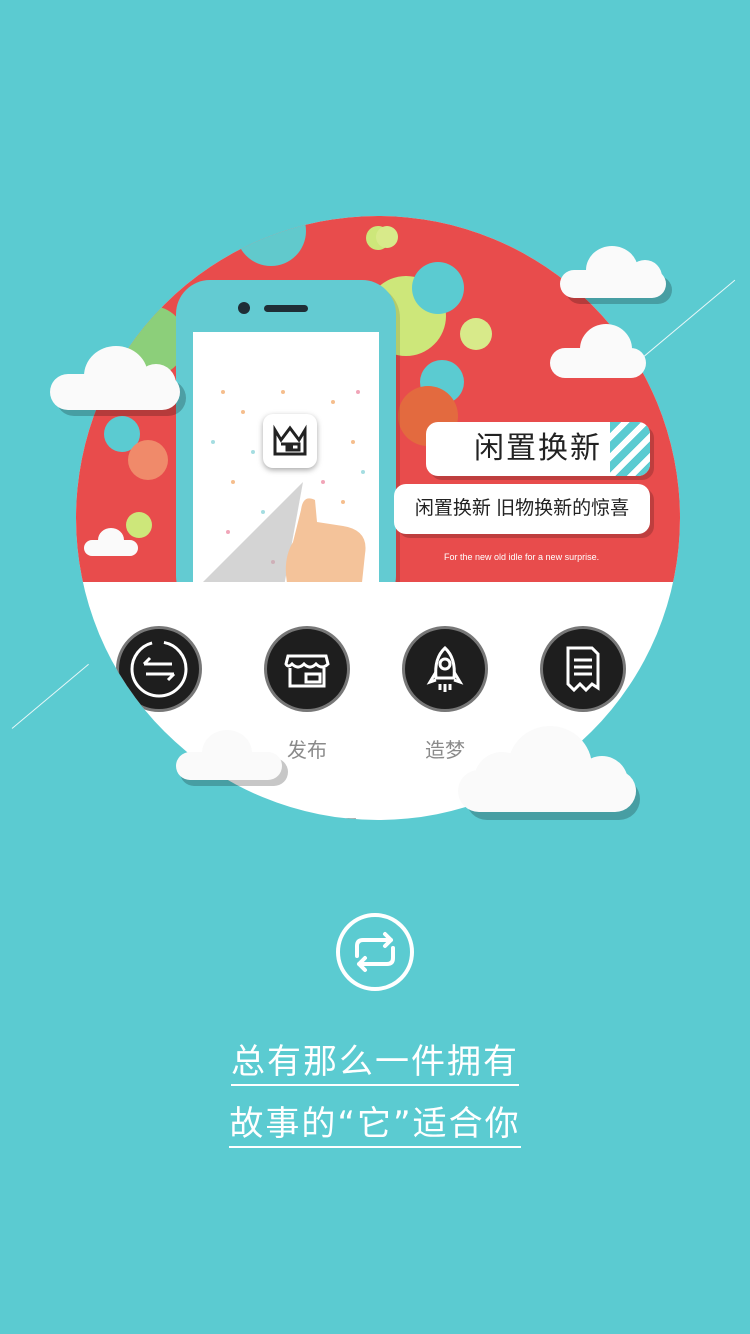  I want to click on swap-arrows-icon, so click(159, 669).